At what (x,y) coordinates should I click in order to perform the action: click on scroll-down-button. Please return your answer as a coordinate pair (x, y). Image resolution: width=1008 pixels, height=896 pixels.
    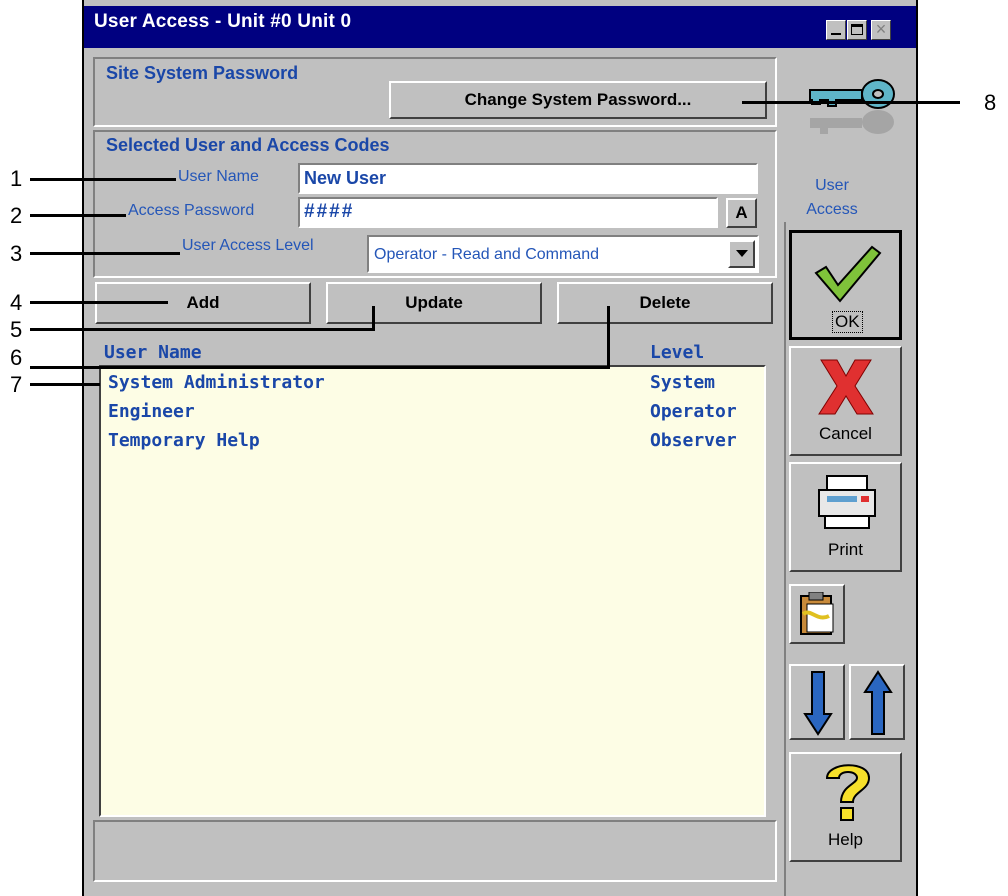
    Looking at the image, I should click on (817, 702).